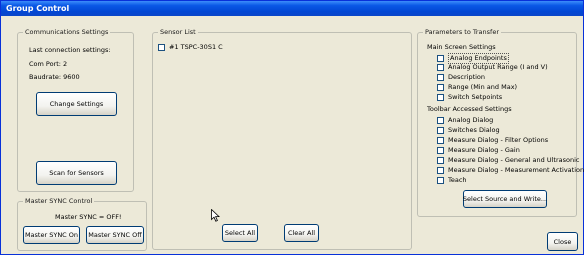 The width and height of the screenshot is (584, 255). I want to click on communications-settings-legend: Communications Settings, so click(67, 32).